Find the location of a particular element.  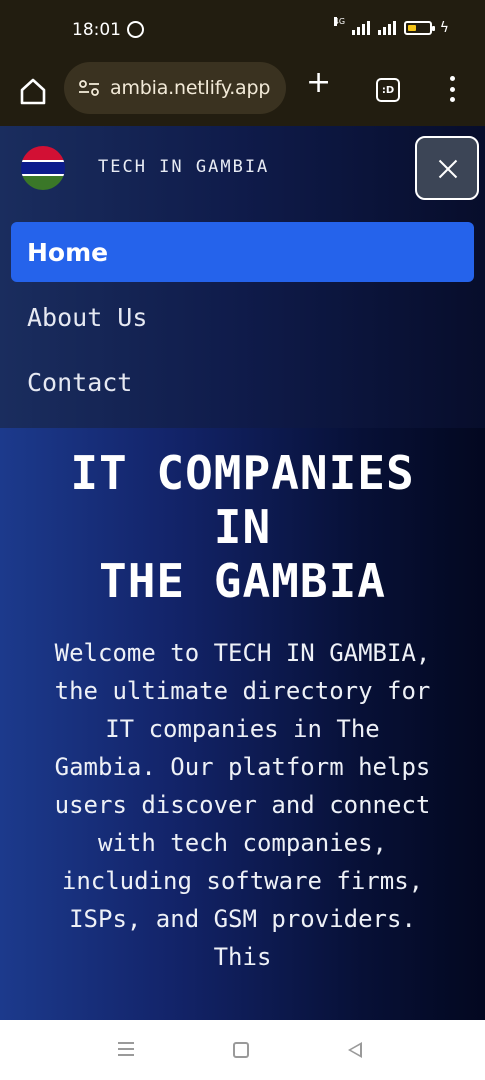

status-bar: 18:01 4G ϟ is located at coordinates (242, 31).